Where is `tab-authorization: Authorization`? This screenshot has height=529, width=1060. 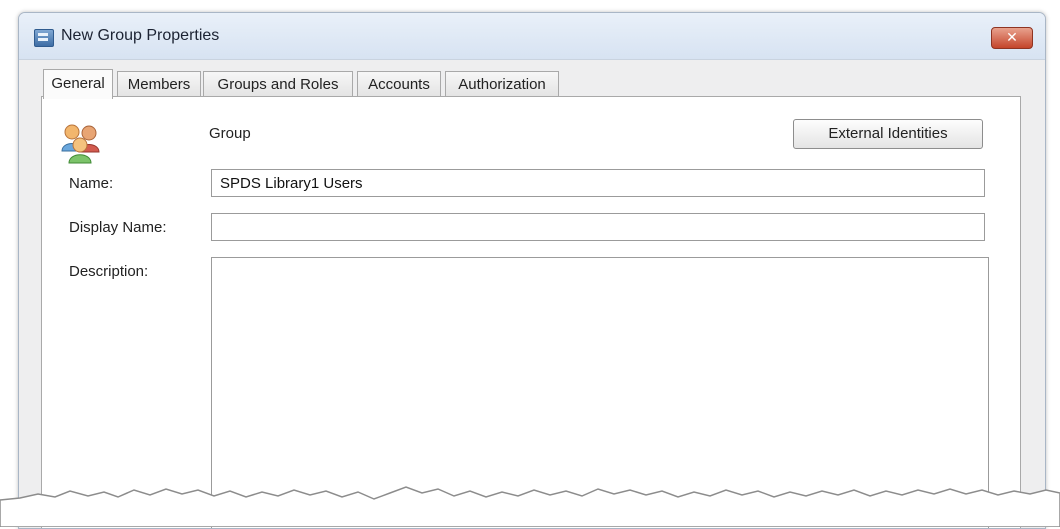 tab-authorization: Authorization is located at coordinates (502, 84).